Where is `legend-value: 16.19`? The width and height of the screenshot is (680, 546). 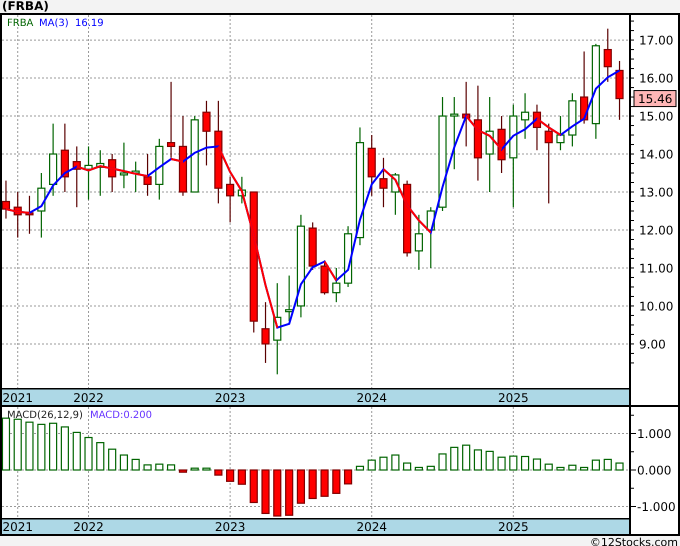 legend-value: 16.19 is located at coordinates (89, 23).